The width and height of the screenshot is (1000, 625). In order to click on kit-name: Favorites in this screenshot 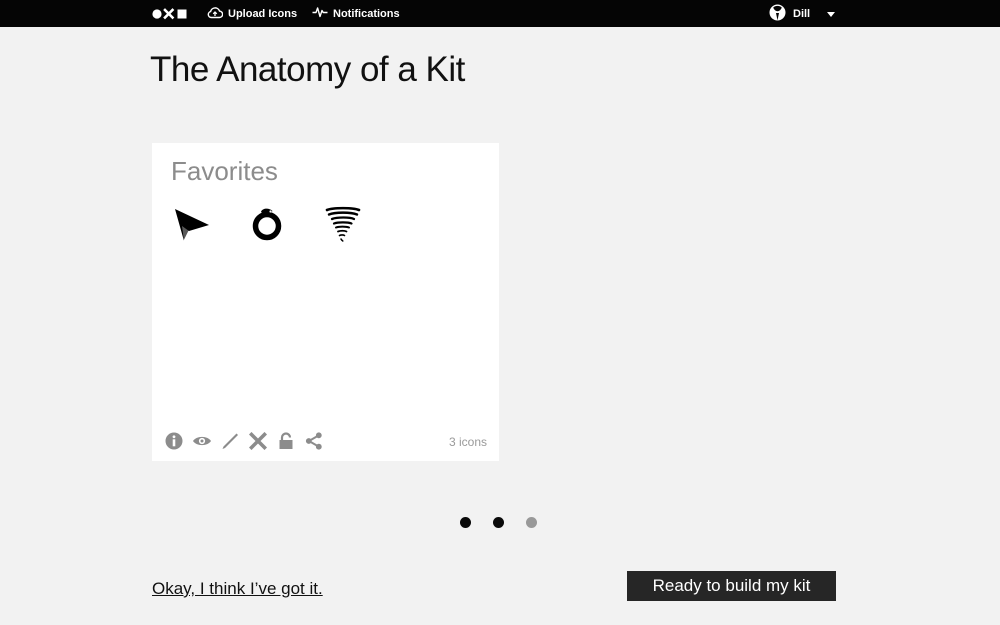, I will do `click(224, 171)`.